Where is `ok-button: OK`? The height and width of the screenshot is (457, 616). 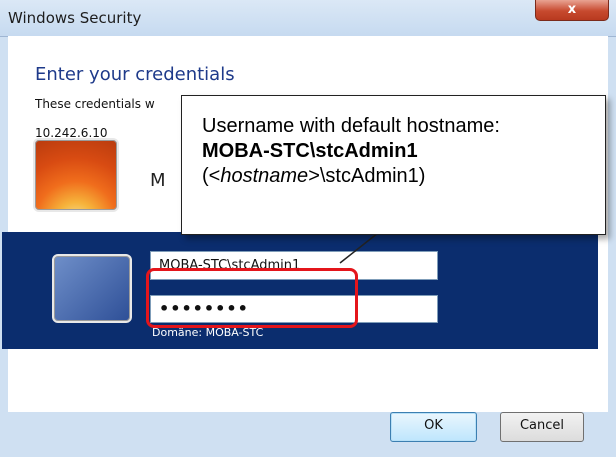
ok-button: OK is located at coordinates (433, 427).